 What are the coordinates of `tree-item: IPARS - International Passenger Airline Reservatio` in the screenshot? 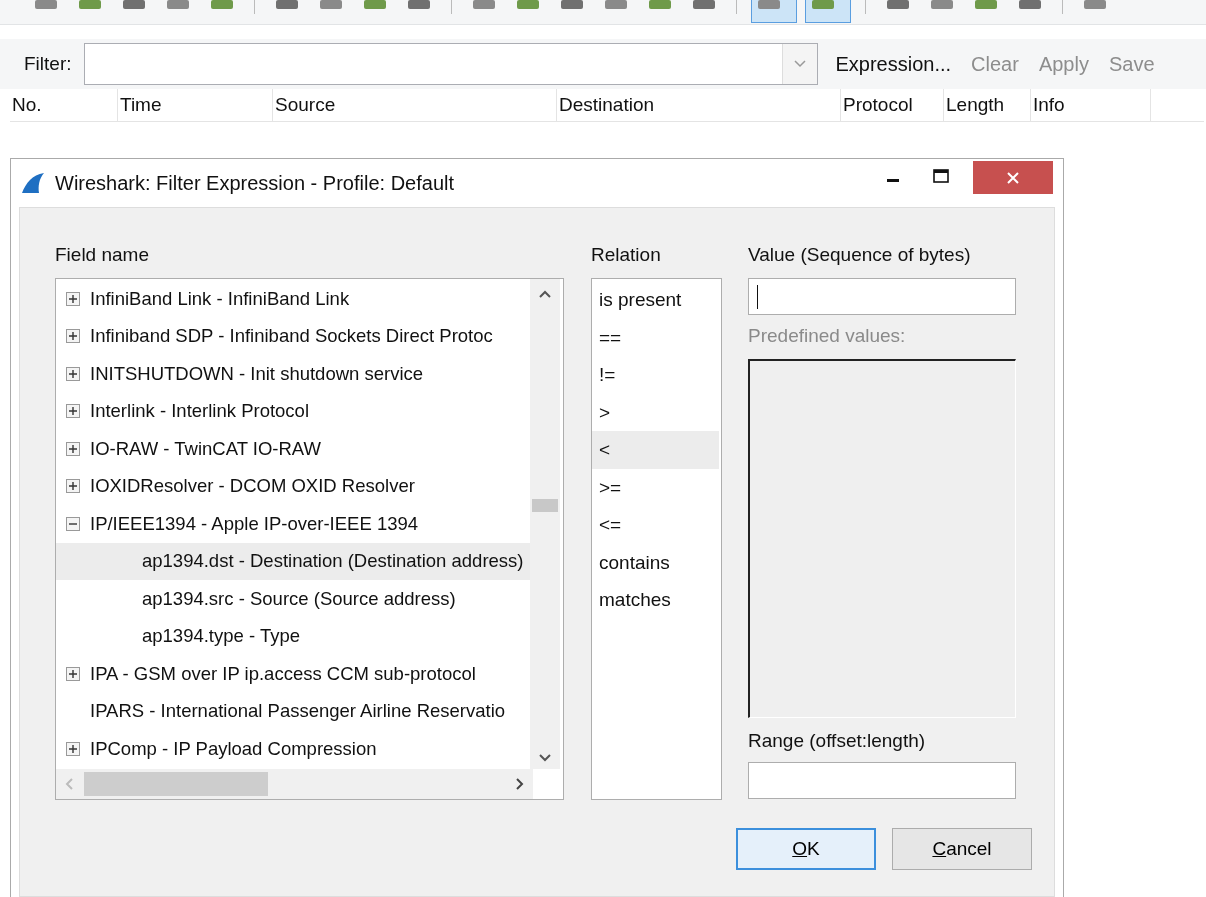 It's located at (293, 711).